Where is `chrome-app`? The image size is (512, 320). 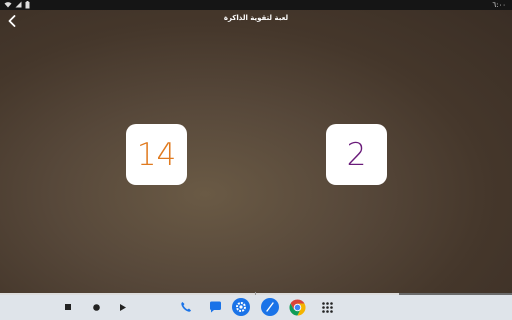
chrome-app is located at coordinates (297, 307).